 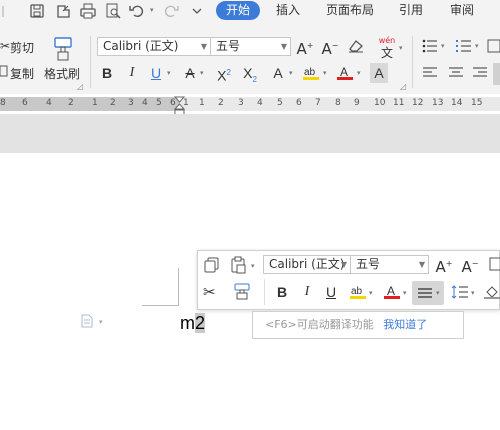 What do you see at coordinates (250, 73) in the screenshot?
I see `subscript-icon: X2` at bounding box center [250, 73].